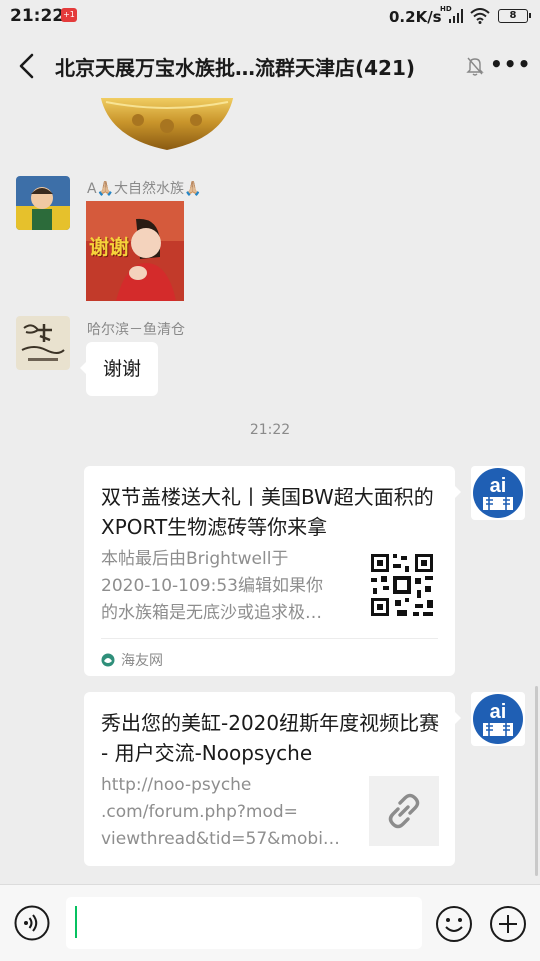  Describe the element at coordinates (135, 251) in the screenshot. I see `thanks-sticker: 谢谢` at that location.